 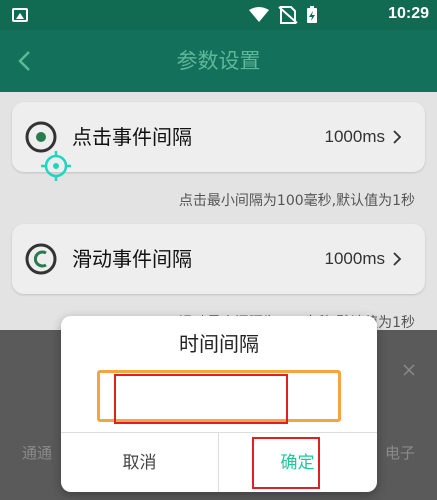 What do you see at coordinates (354, 136) in the screenshot?
I see `click-interval-value: 1000ms` at bounding box center [354, 136].